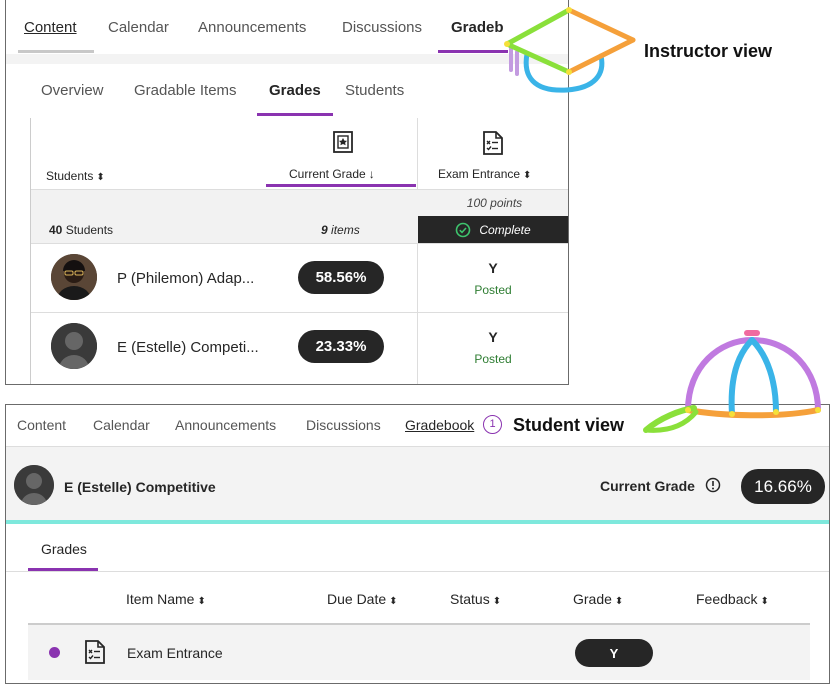 This screenshot has width=835, height=688. I want to click on item-name: Exam Entrance, so click(175, 653).